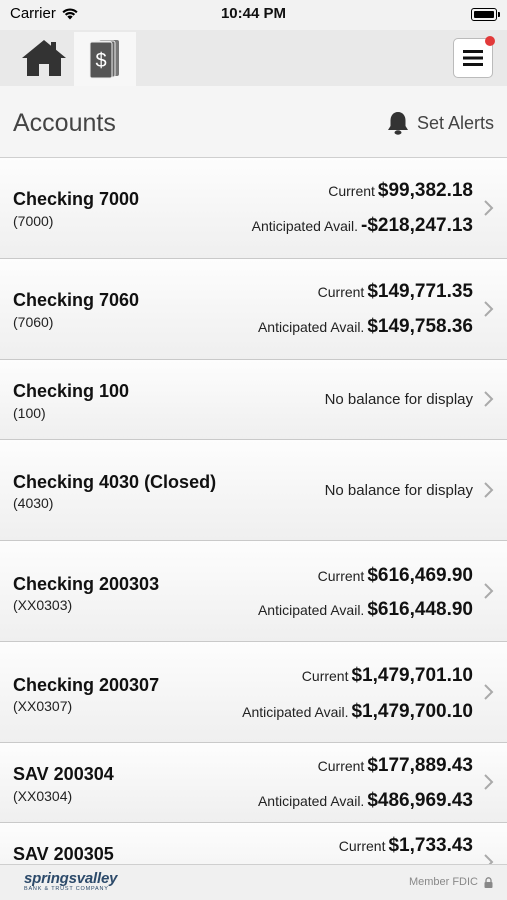 Image resolution: width=507 pixels, height=900 pixels. What do you see at coordinates (443, 882) in the screenshot?
I see `fdic-label: Member FDIC` at bounding box center [443, 882].